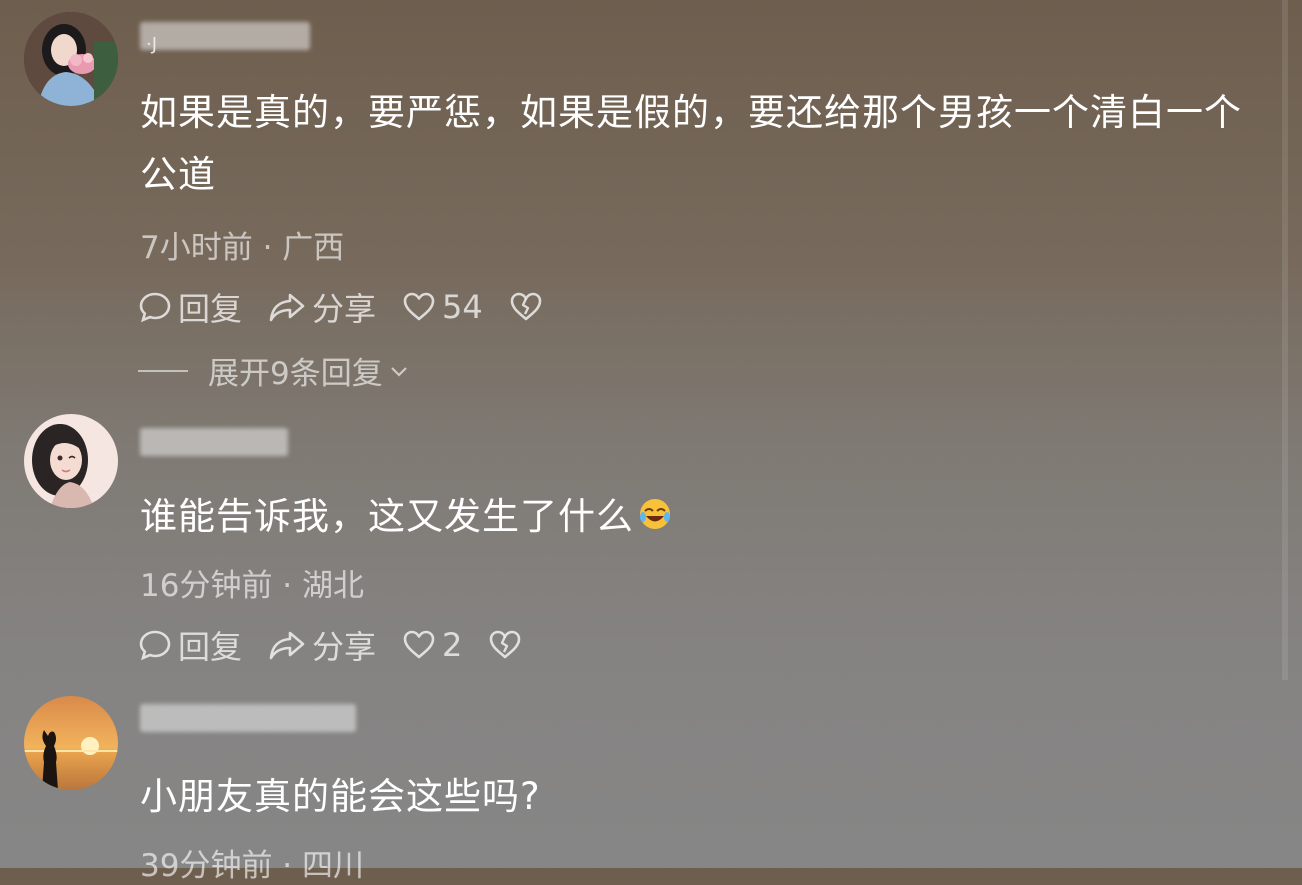 The width and height of the screenshot is (1302, 885). What do you see at coordinates (252, 586) in the screenshot?
I see `comment-meta: 16分钟前 · 湖北` at bounding box center [252, 586].